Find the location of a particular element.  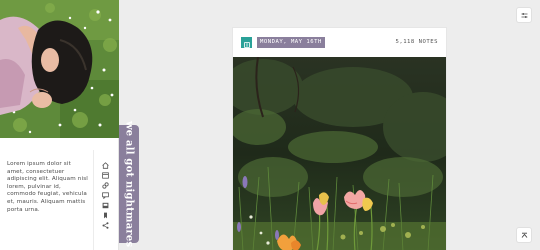

sliders-icon is located at coordinates (524, 15).